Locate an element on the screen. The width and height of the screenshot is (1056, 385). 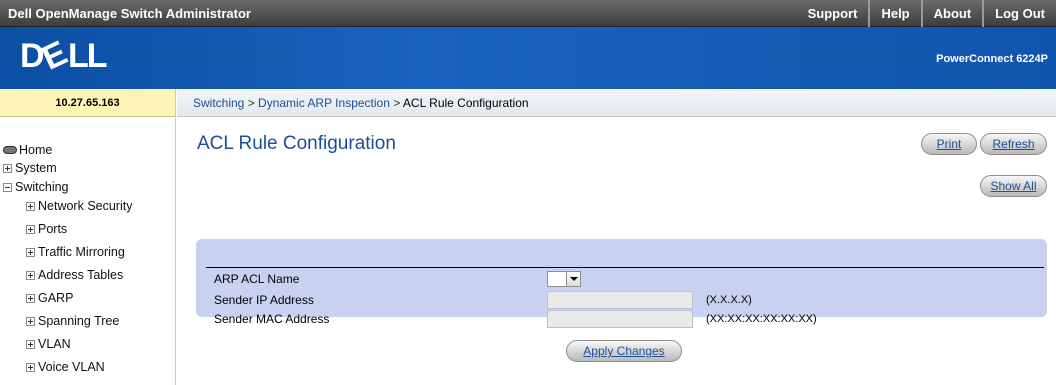
chevron-down-icon is located at coordinates (573, 279).